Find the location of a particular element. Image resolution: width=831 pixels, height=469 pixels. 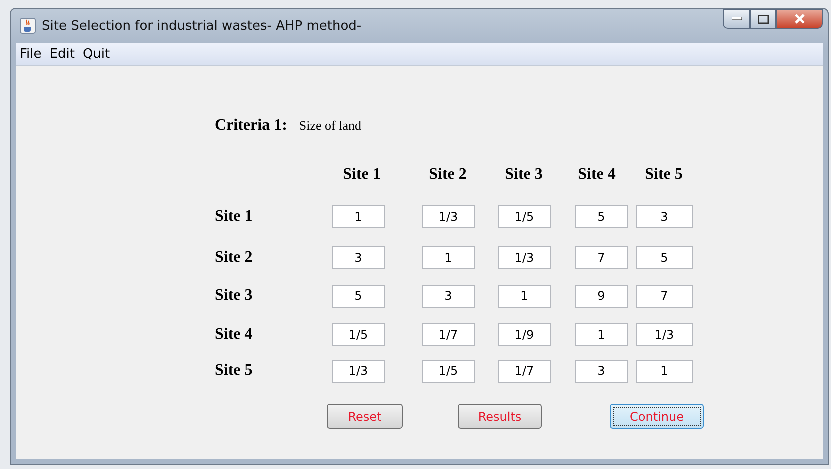

column-header: Site 4 is located at coordinates (597, 175).